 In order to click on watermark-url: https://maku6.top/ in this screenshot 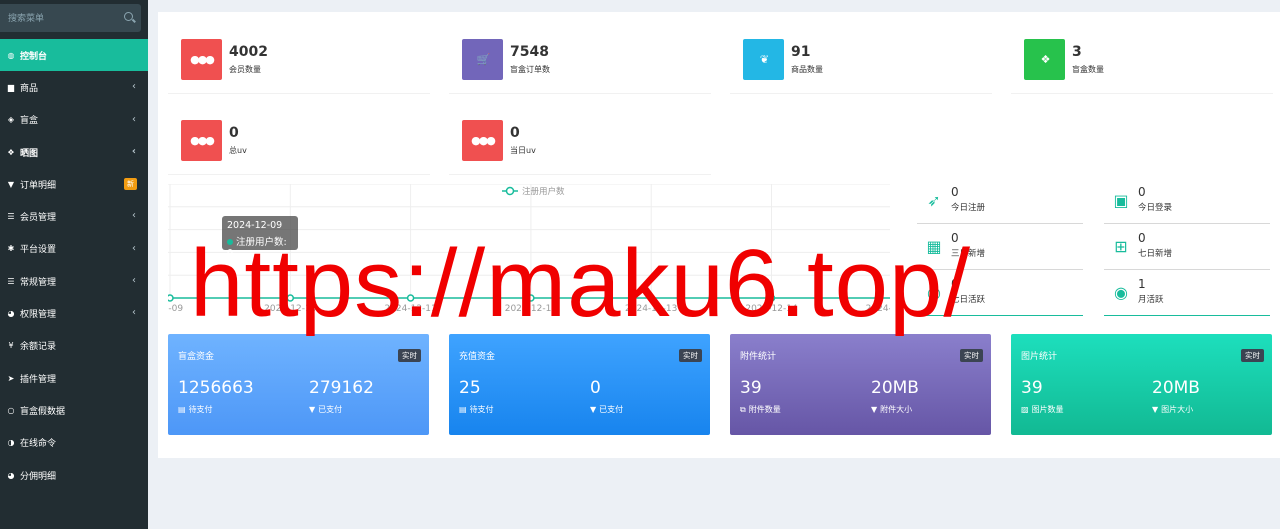, I will do `click(581, 283)`.